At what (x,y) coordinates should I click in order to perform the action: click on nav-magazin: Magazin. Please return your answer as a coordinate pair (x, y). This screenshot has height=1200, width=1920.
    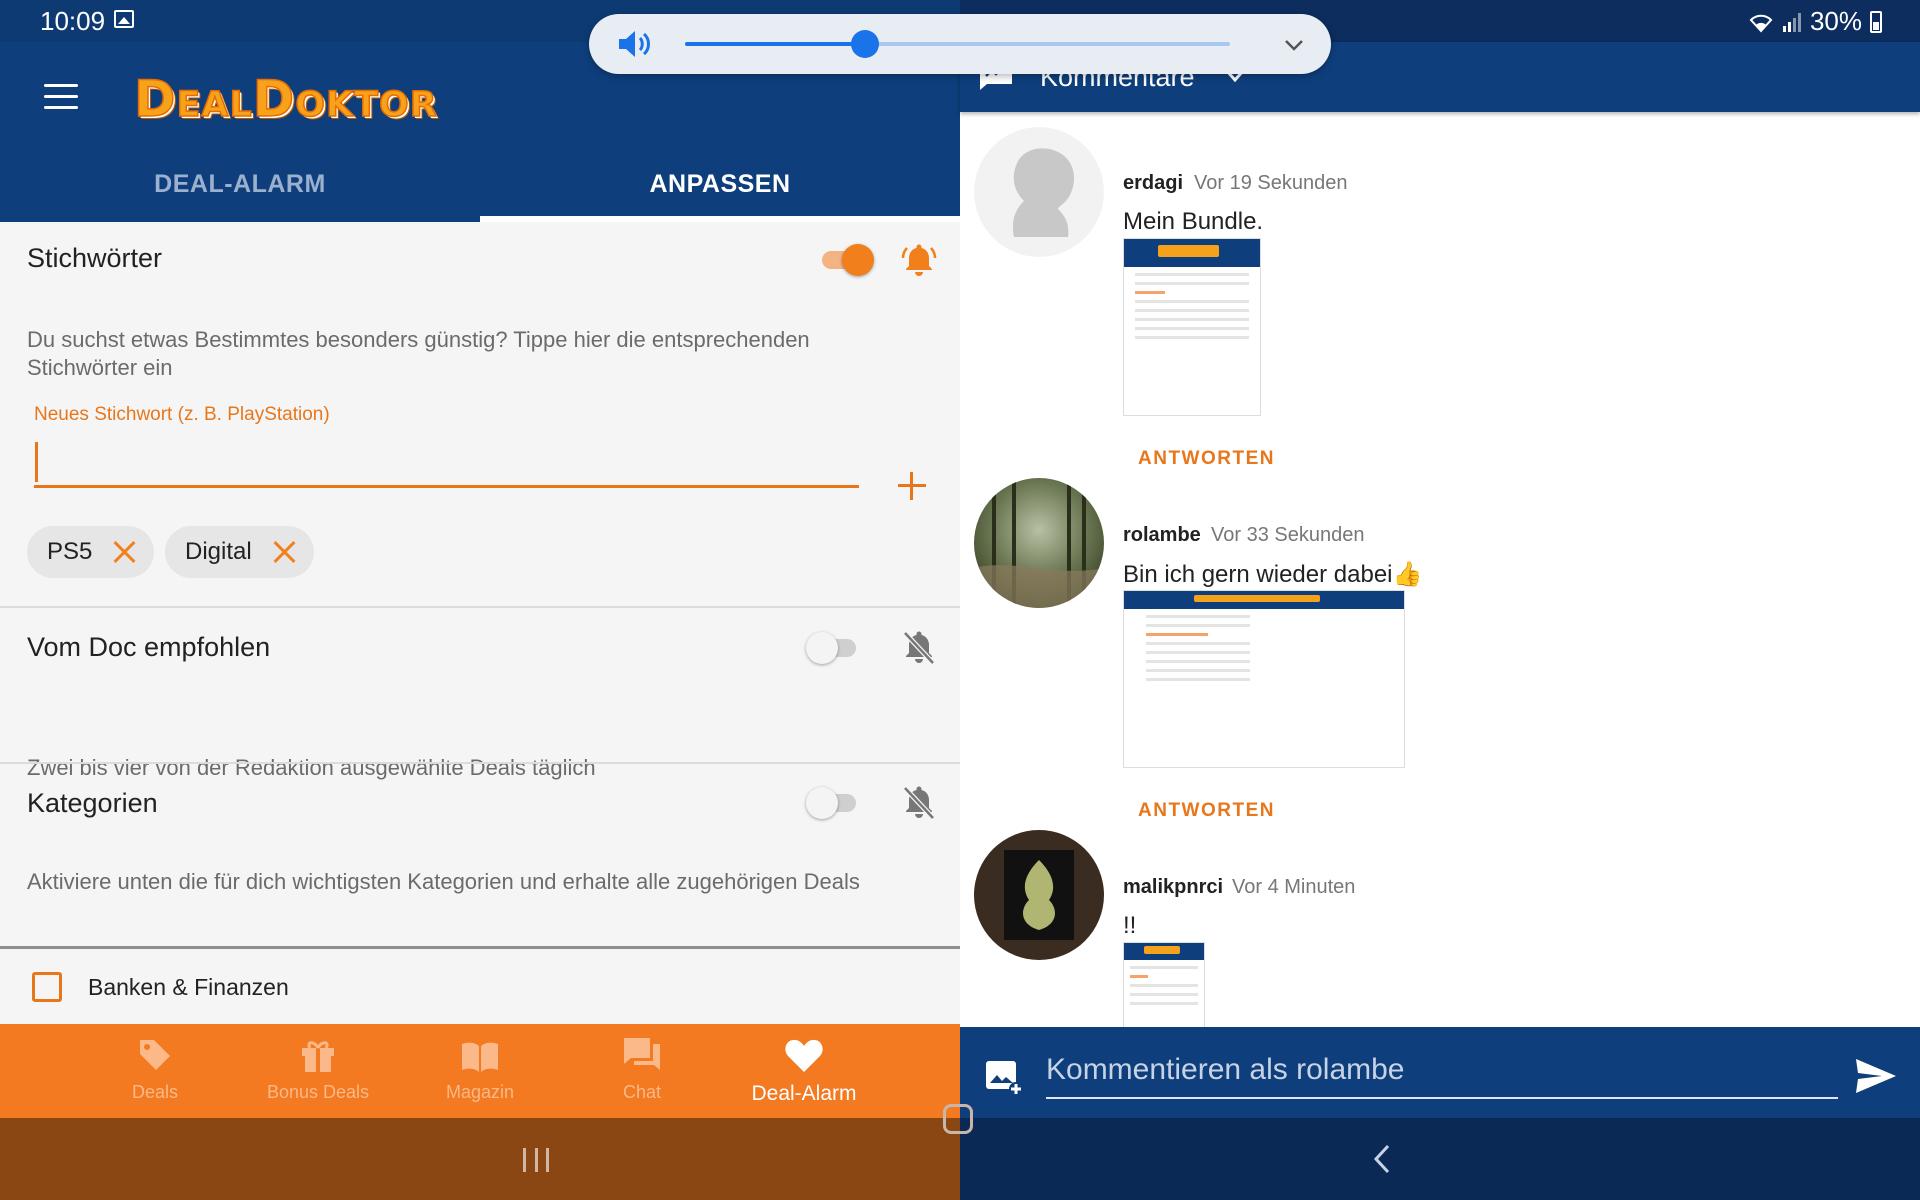
    Looking at the image, I should click on (480, 1071).